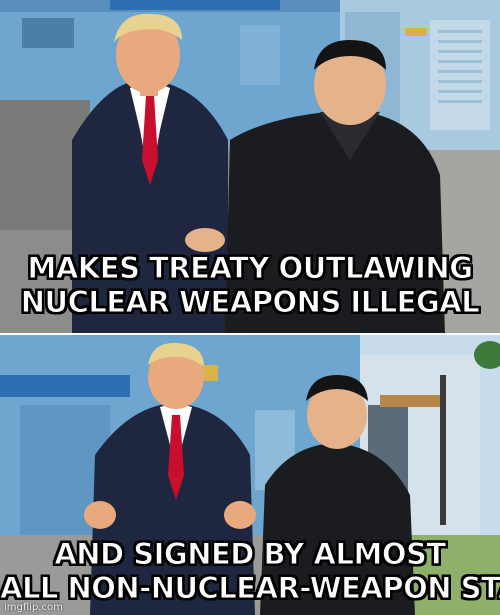 The image size is (500, 615). What do you see at coordinates (250, 554) in the screenshot?
I see `bottom-caption-line-1: AND SIGNED BY ALMOST` at bounding box center [250, 554].